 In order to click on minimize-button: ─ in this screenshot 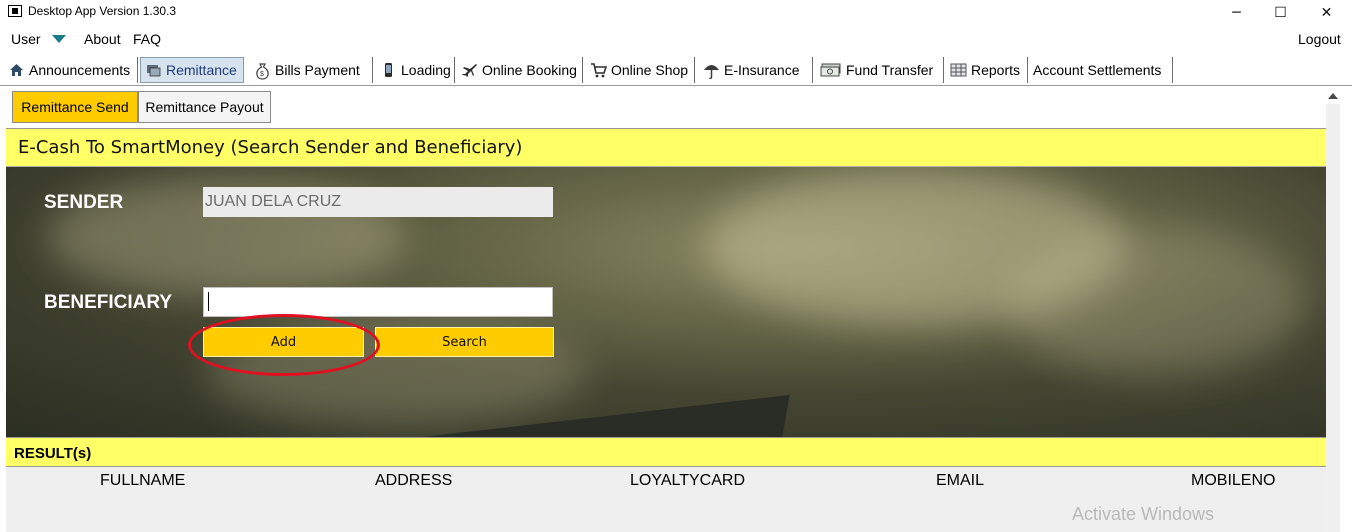, I will do `click(1236, 12)`.